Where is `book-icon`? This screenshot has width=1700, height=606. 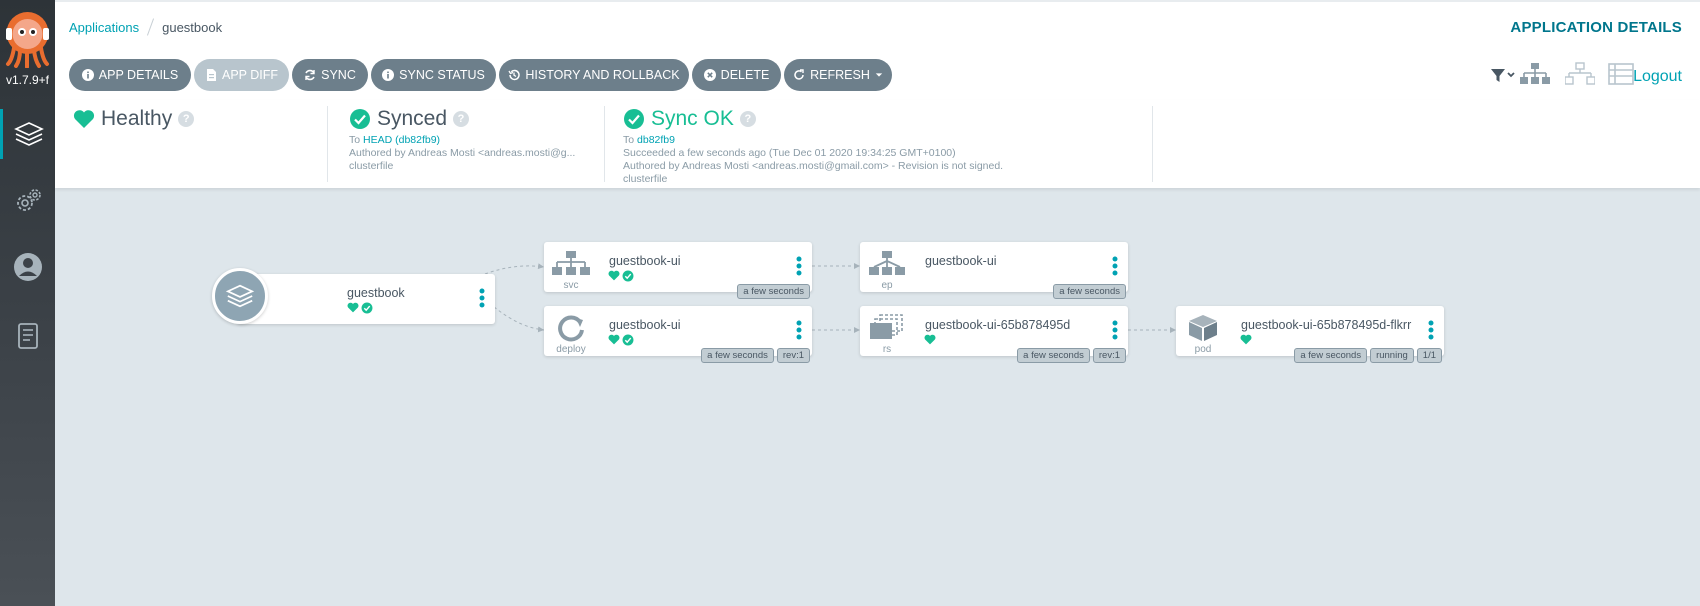
book-icon is located at coordinates (27, 336).